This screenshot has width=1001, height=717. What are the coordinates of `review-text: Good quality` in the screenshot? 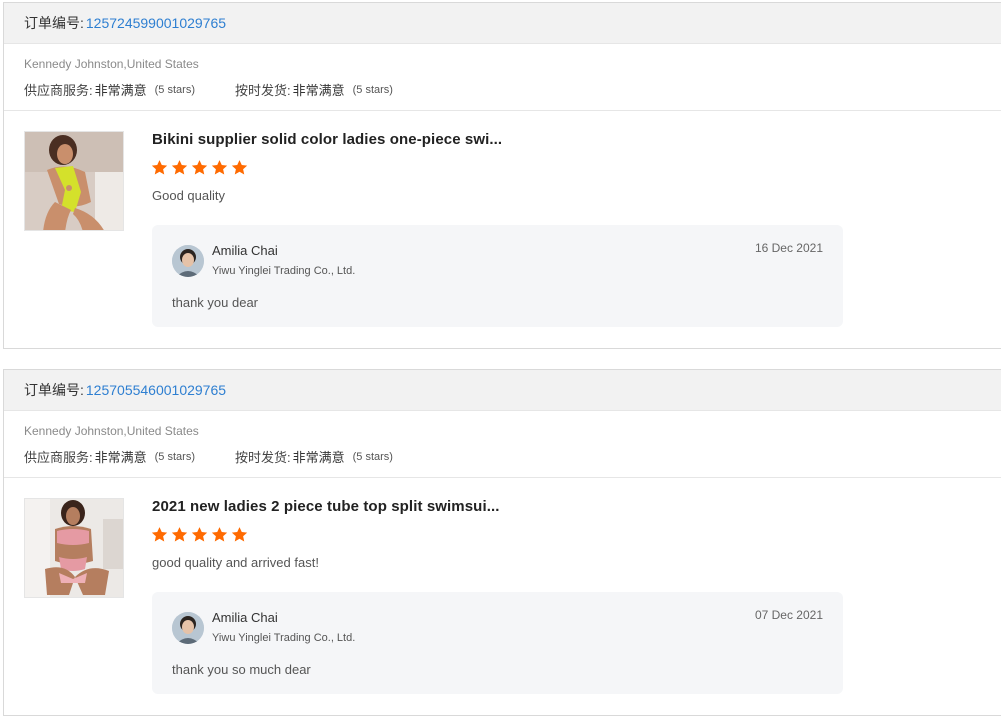 It's located at (188, 195).